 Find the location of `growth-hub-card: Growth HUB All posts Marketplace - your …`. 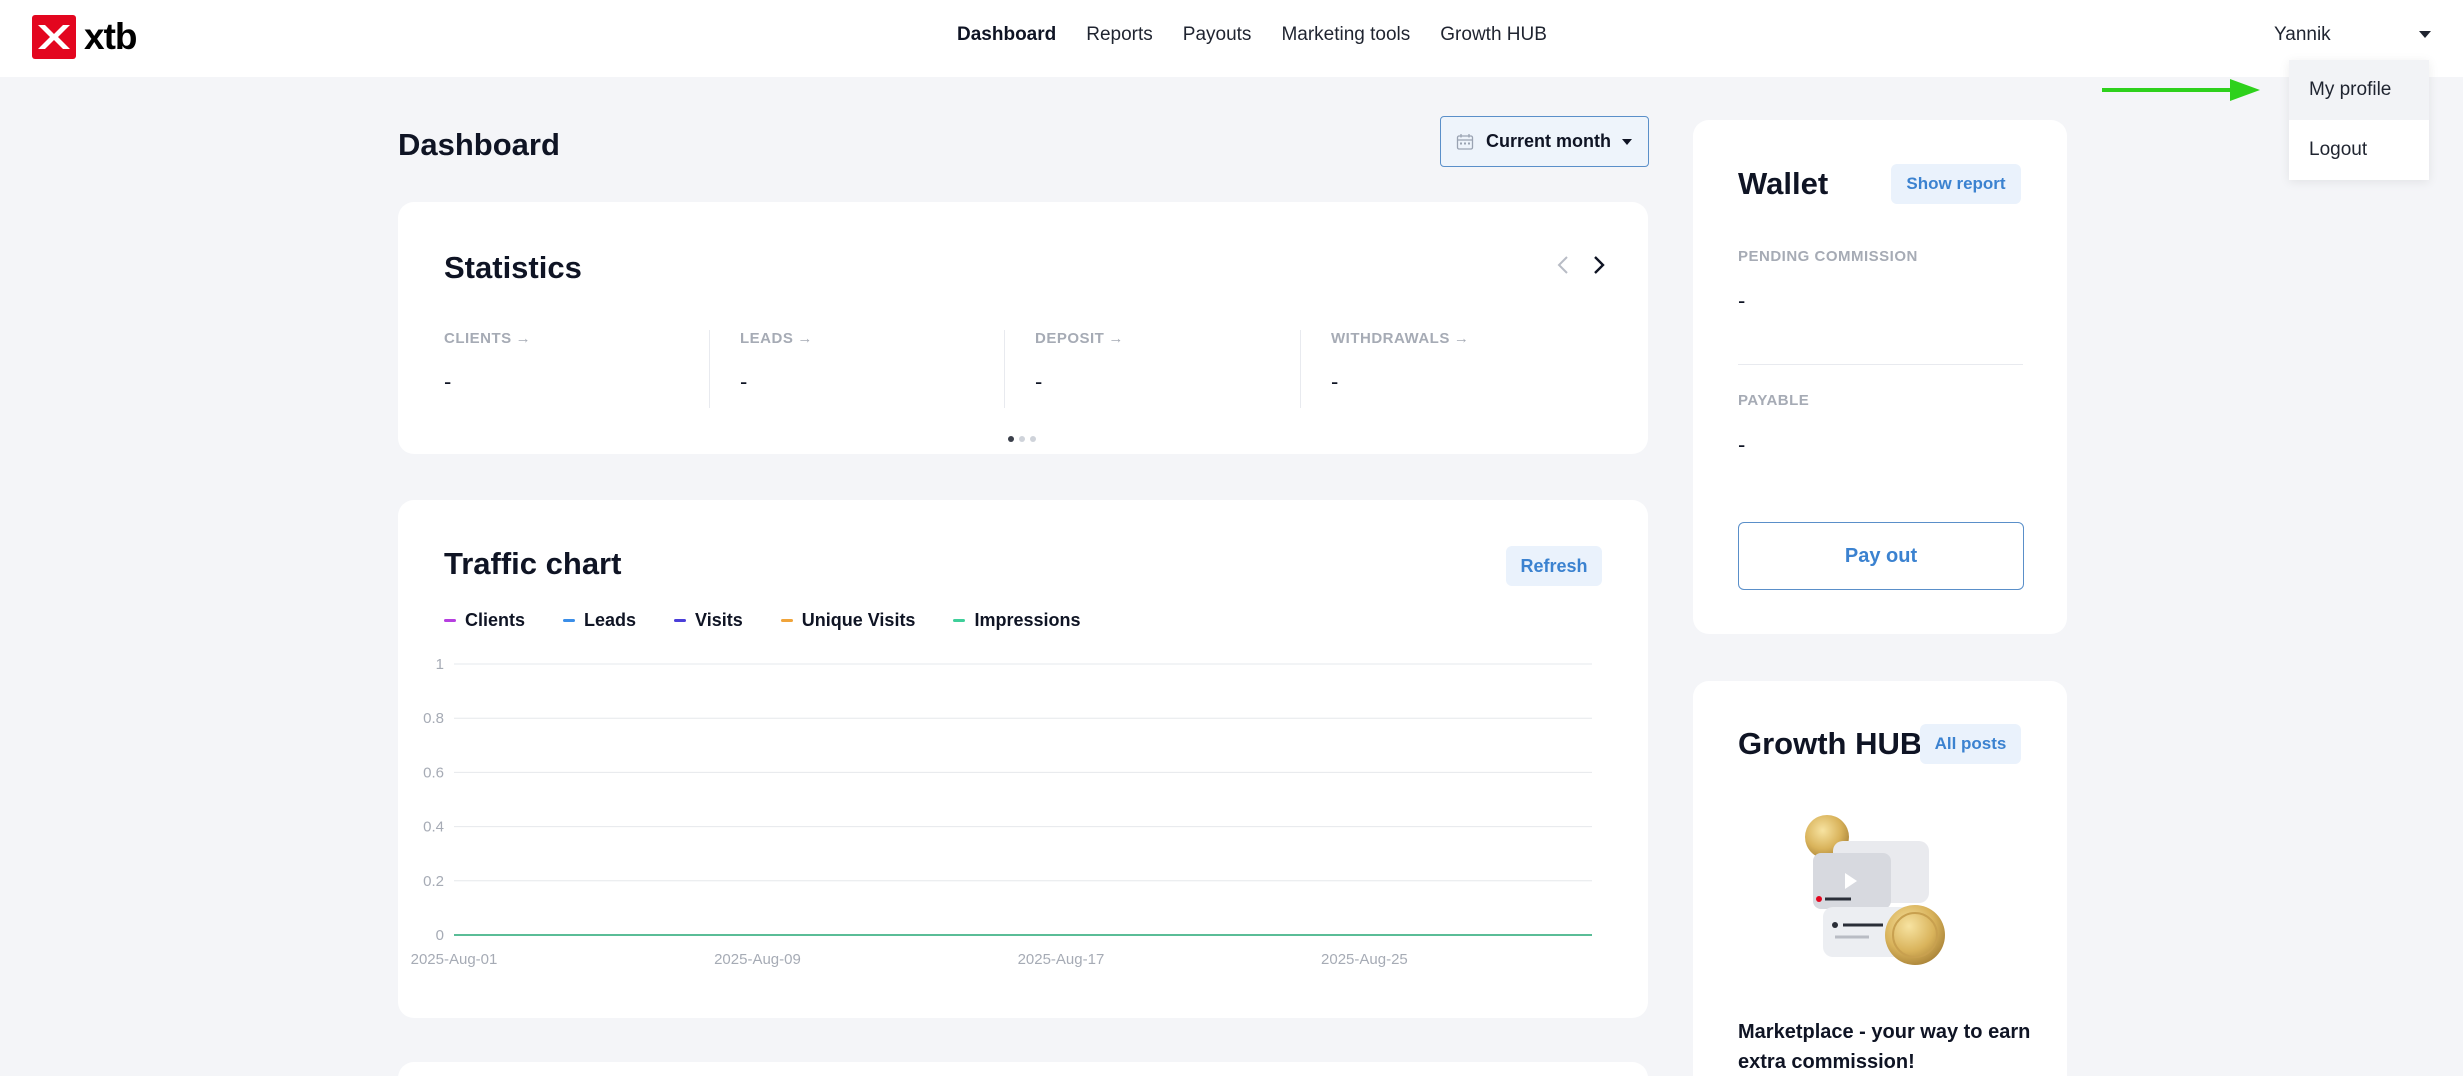

growth-hub-card: Growth HUB All posts Marketplace - your … is located at coordinates (1880, 878).